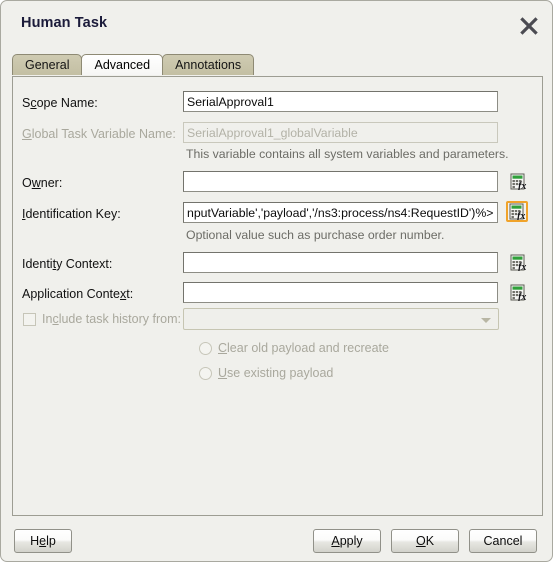 The height and width of the screenshot is (562, 553). Describe the element at coordinates (341, 319) in the screenshot. I see `task-history-source-dropdown` at that location.